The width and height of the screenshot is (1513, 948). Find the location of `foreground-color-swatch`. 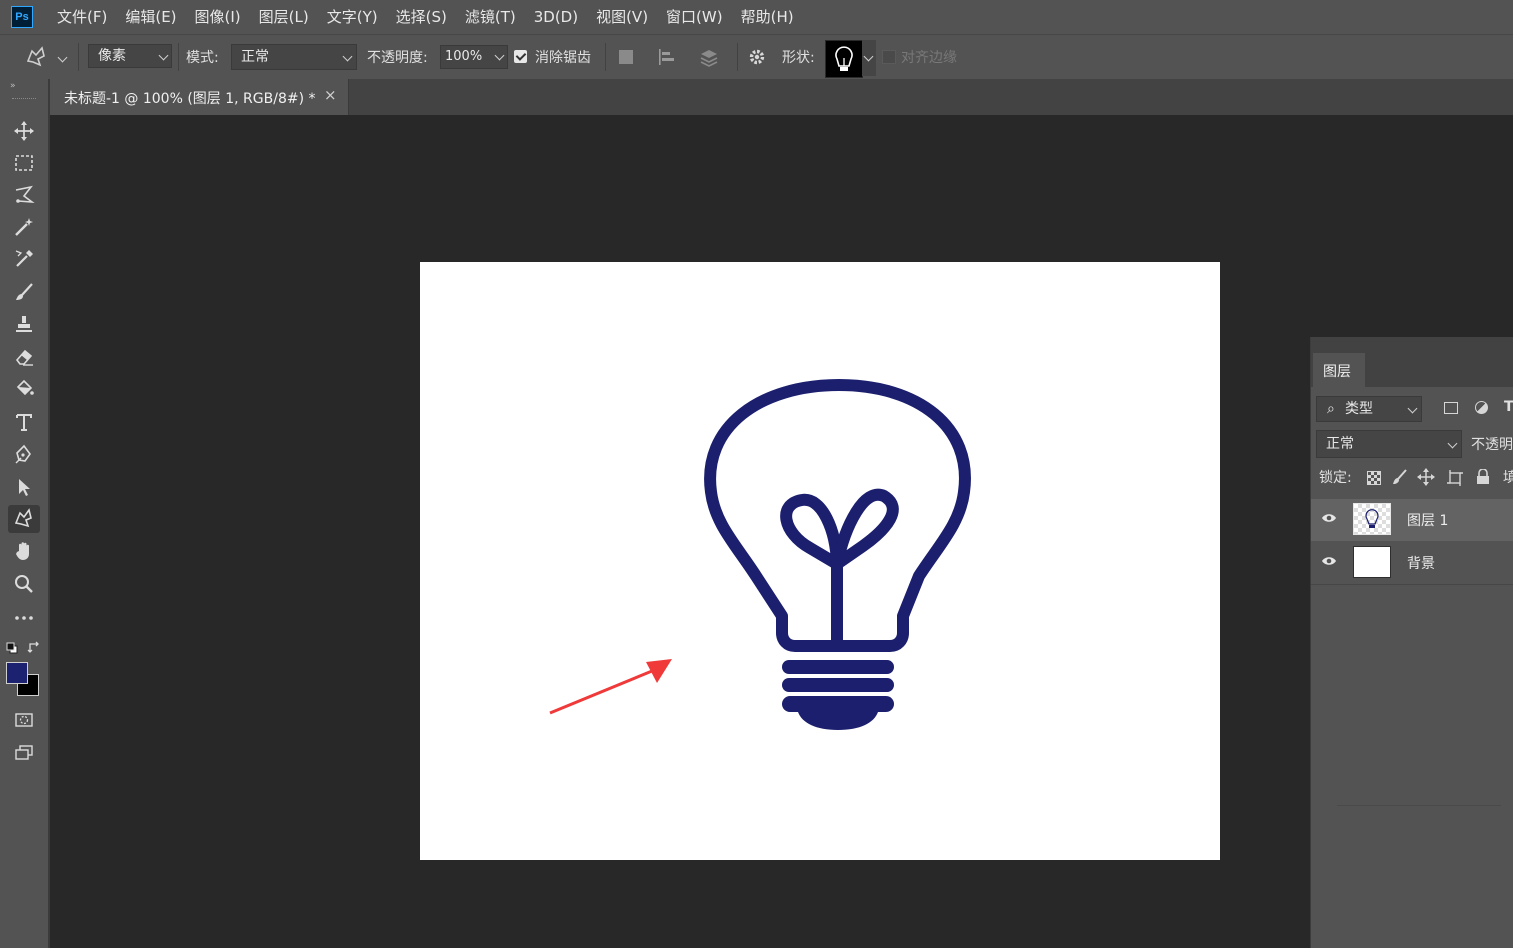

foreground-color-swatch is located at coordinates (17, 673).